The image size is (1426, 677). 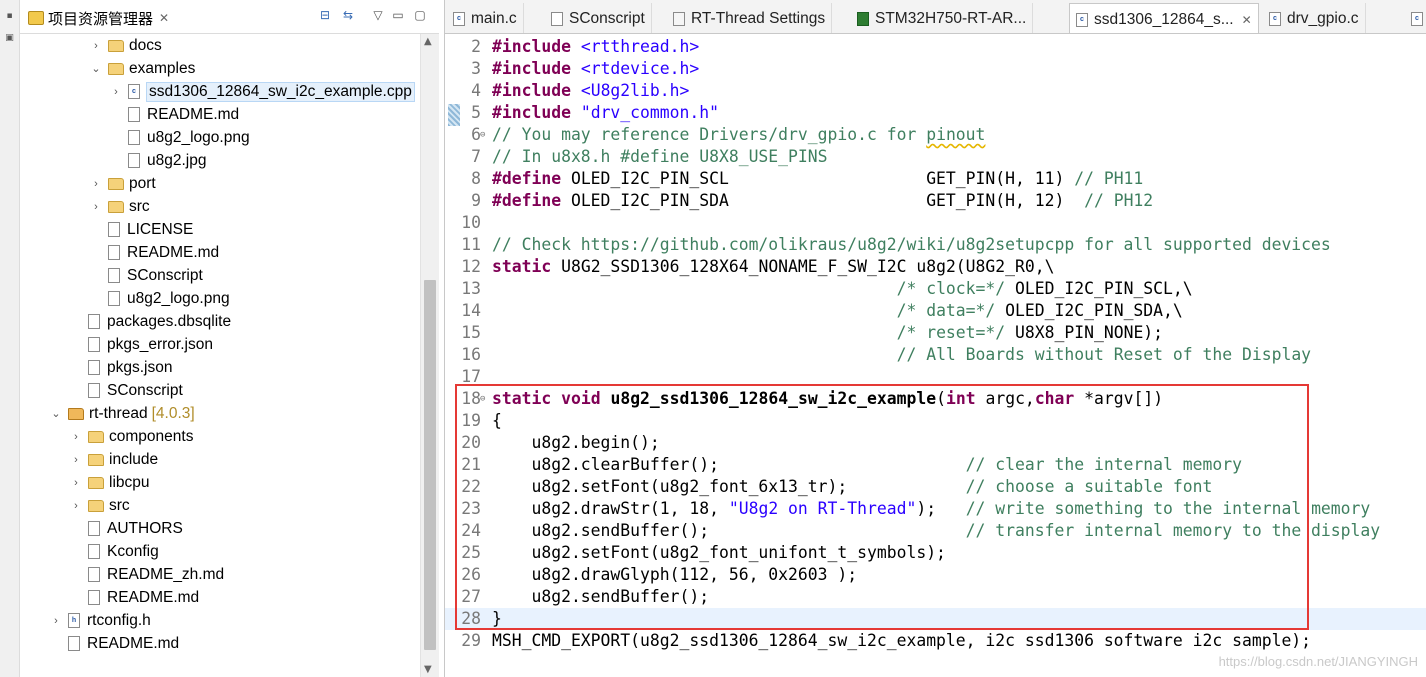 I want to click on tree-item-label: packages.dbsqlite, so click(x=169, y=321).